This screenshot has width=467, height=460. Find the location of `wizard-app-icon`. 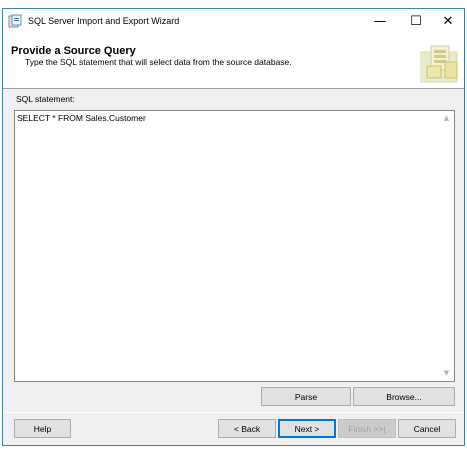

wizard-app-icon is located at coordinates (15, 21).